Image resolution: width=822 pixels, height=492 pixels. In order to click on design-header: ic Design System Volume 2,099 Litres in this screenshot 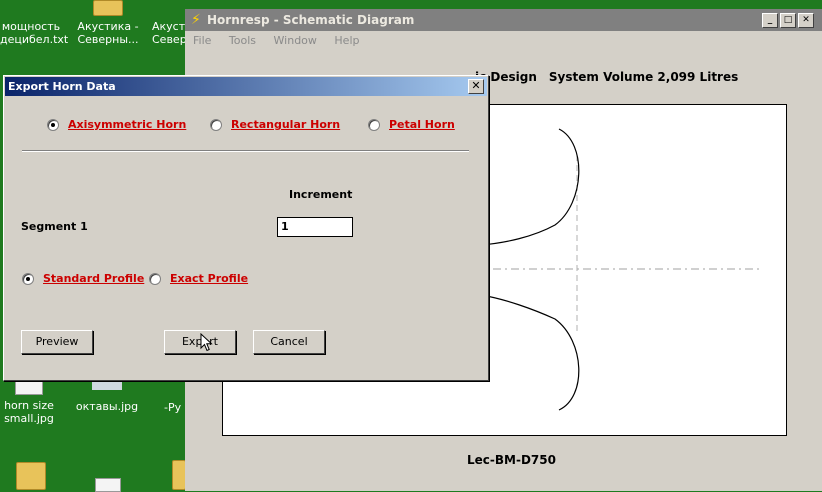, I will do `click(606, 77)`.